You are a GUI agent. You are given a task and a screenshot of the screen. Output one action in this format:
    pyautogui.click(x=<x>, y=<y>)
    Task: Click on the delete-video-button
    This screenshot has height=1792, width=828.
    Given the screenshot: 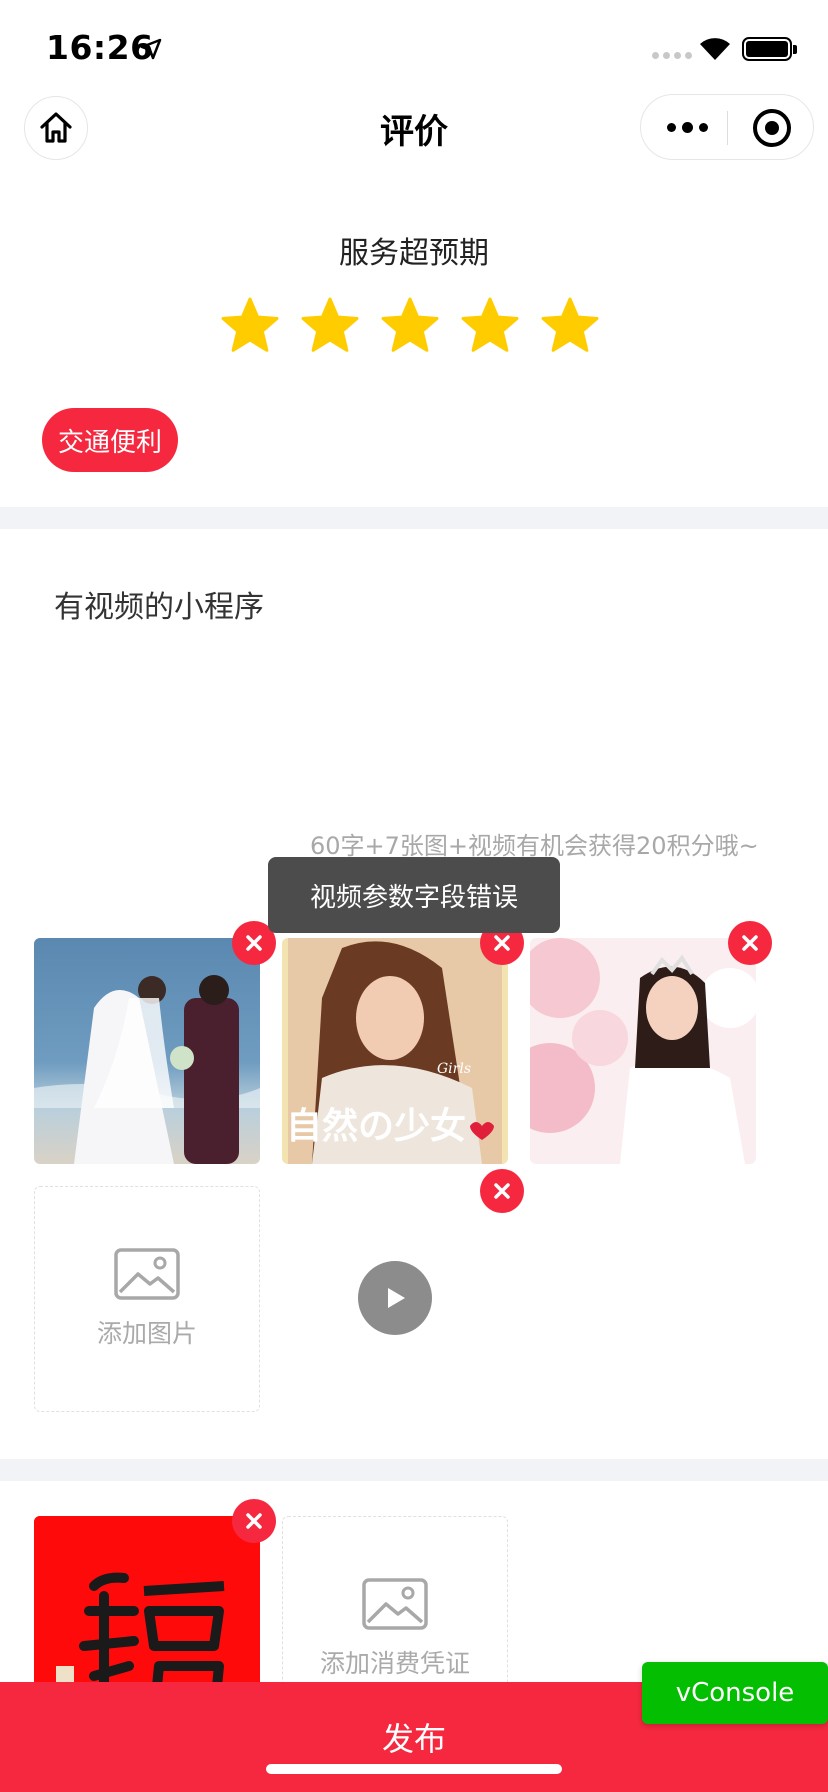 What is the action you would take?
    pyautogui.click(x=502, y=1191)
    